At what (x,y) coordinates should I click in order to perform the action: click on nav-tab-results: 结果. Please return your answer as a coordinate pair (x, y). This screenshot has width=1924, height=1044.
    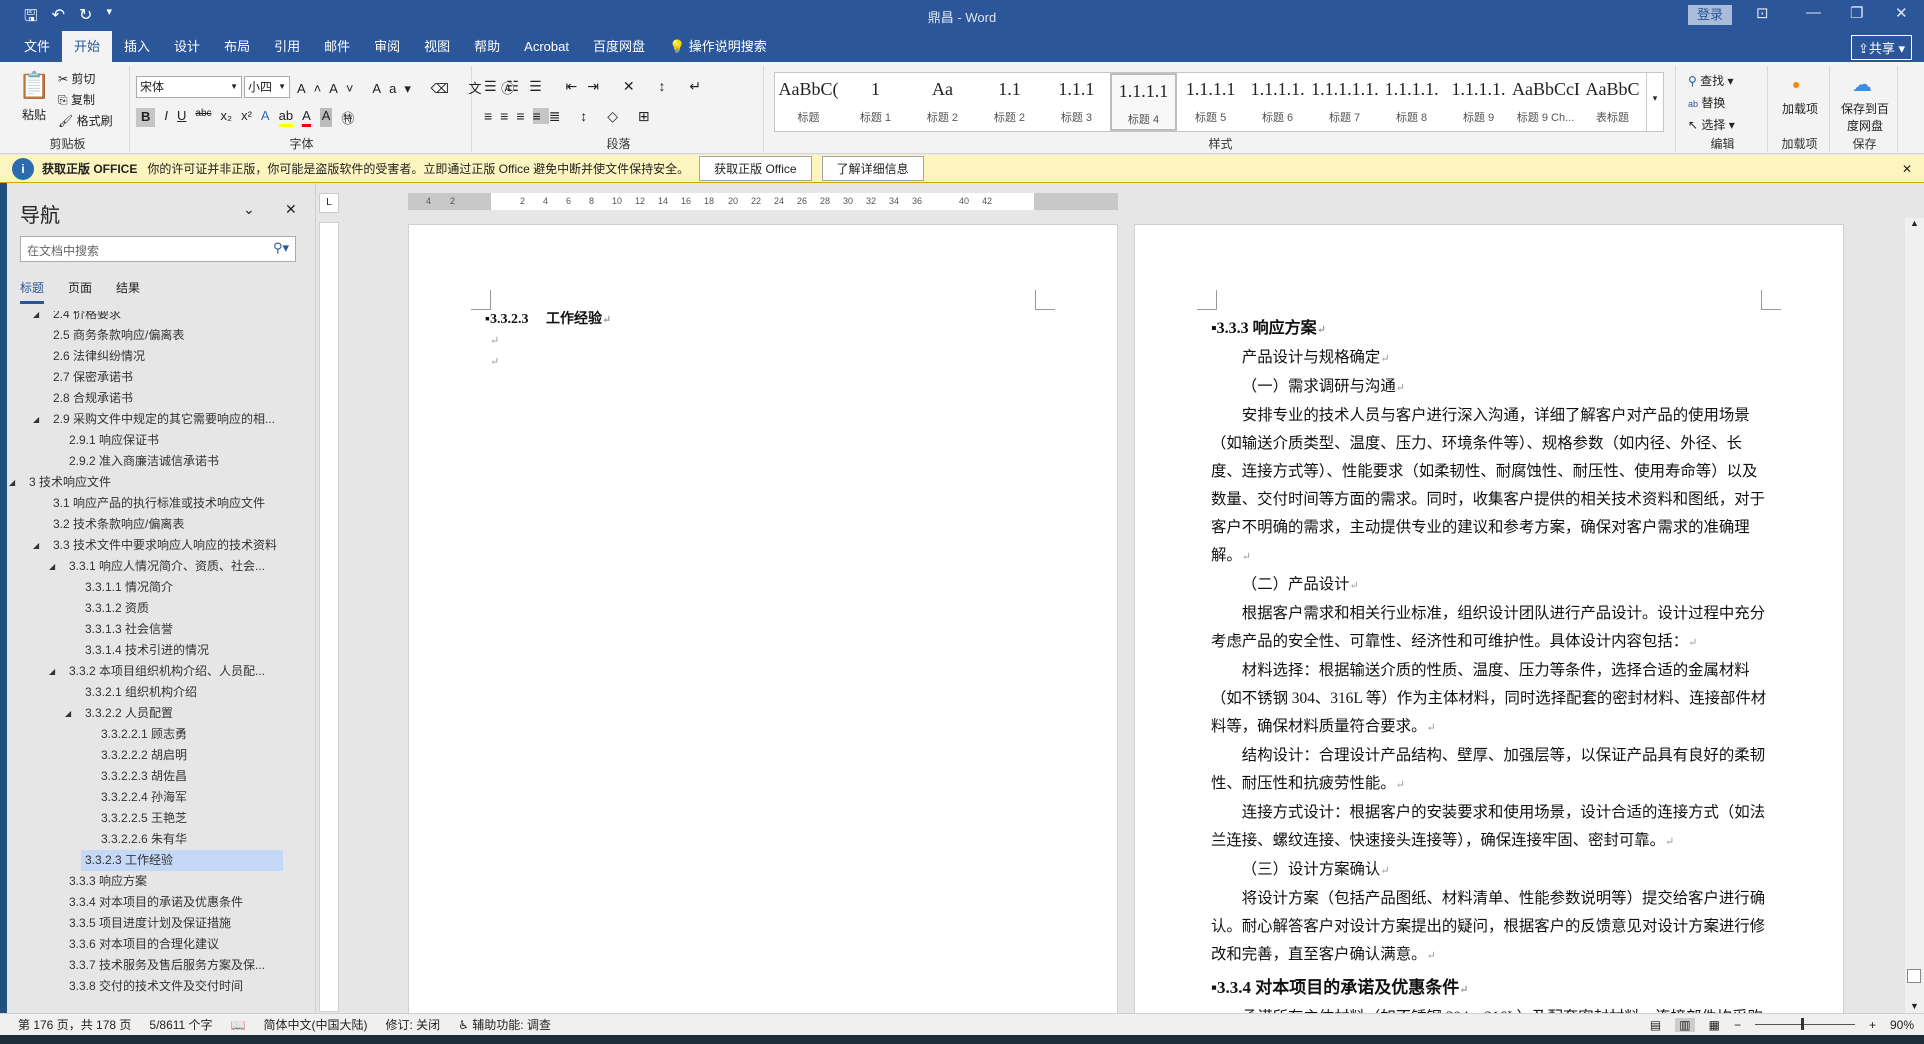
    Looking at the image, I should click on (128, 291).